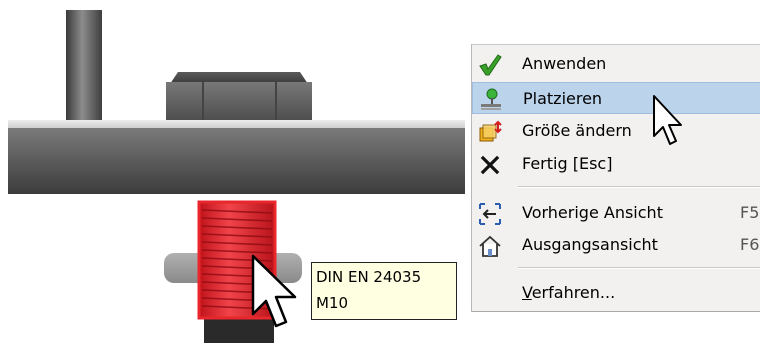 The height and width of the screenshot is (347, 760). Describe the element at coordinates (616, 164) in the screenshot. I see `menu-item-fertig: Fertig [Esc]` at that location.